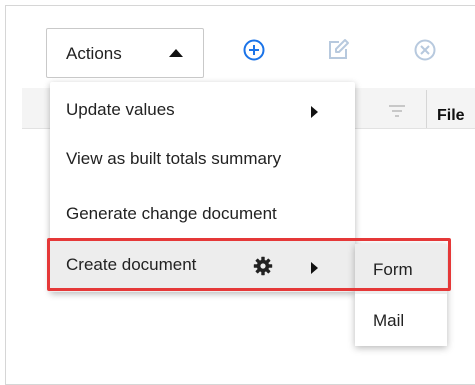  Describe the element at coordinates (131, 264) in the screenshot. I see `menu-item-label: Create document` at that location.